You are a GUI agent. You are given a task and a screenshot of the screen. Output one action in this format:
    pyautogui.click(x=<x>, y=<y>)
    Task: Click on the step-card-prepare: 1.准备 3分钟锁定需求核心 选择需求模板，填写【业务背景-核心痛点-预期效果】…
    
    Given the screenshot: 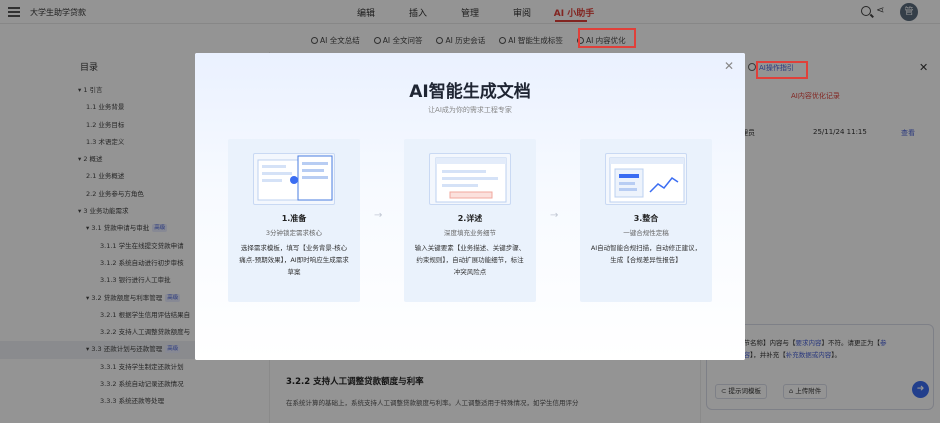 What is the action you would take?
    pyautogui.click(x=294, y=220)
    